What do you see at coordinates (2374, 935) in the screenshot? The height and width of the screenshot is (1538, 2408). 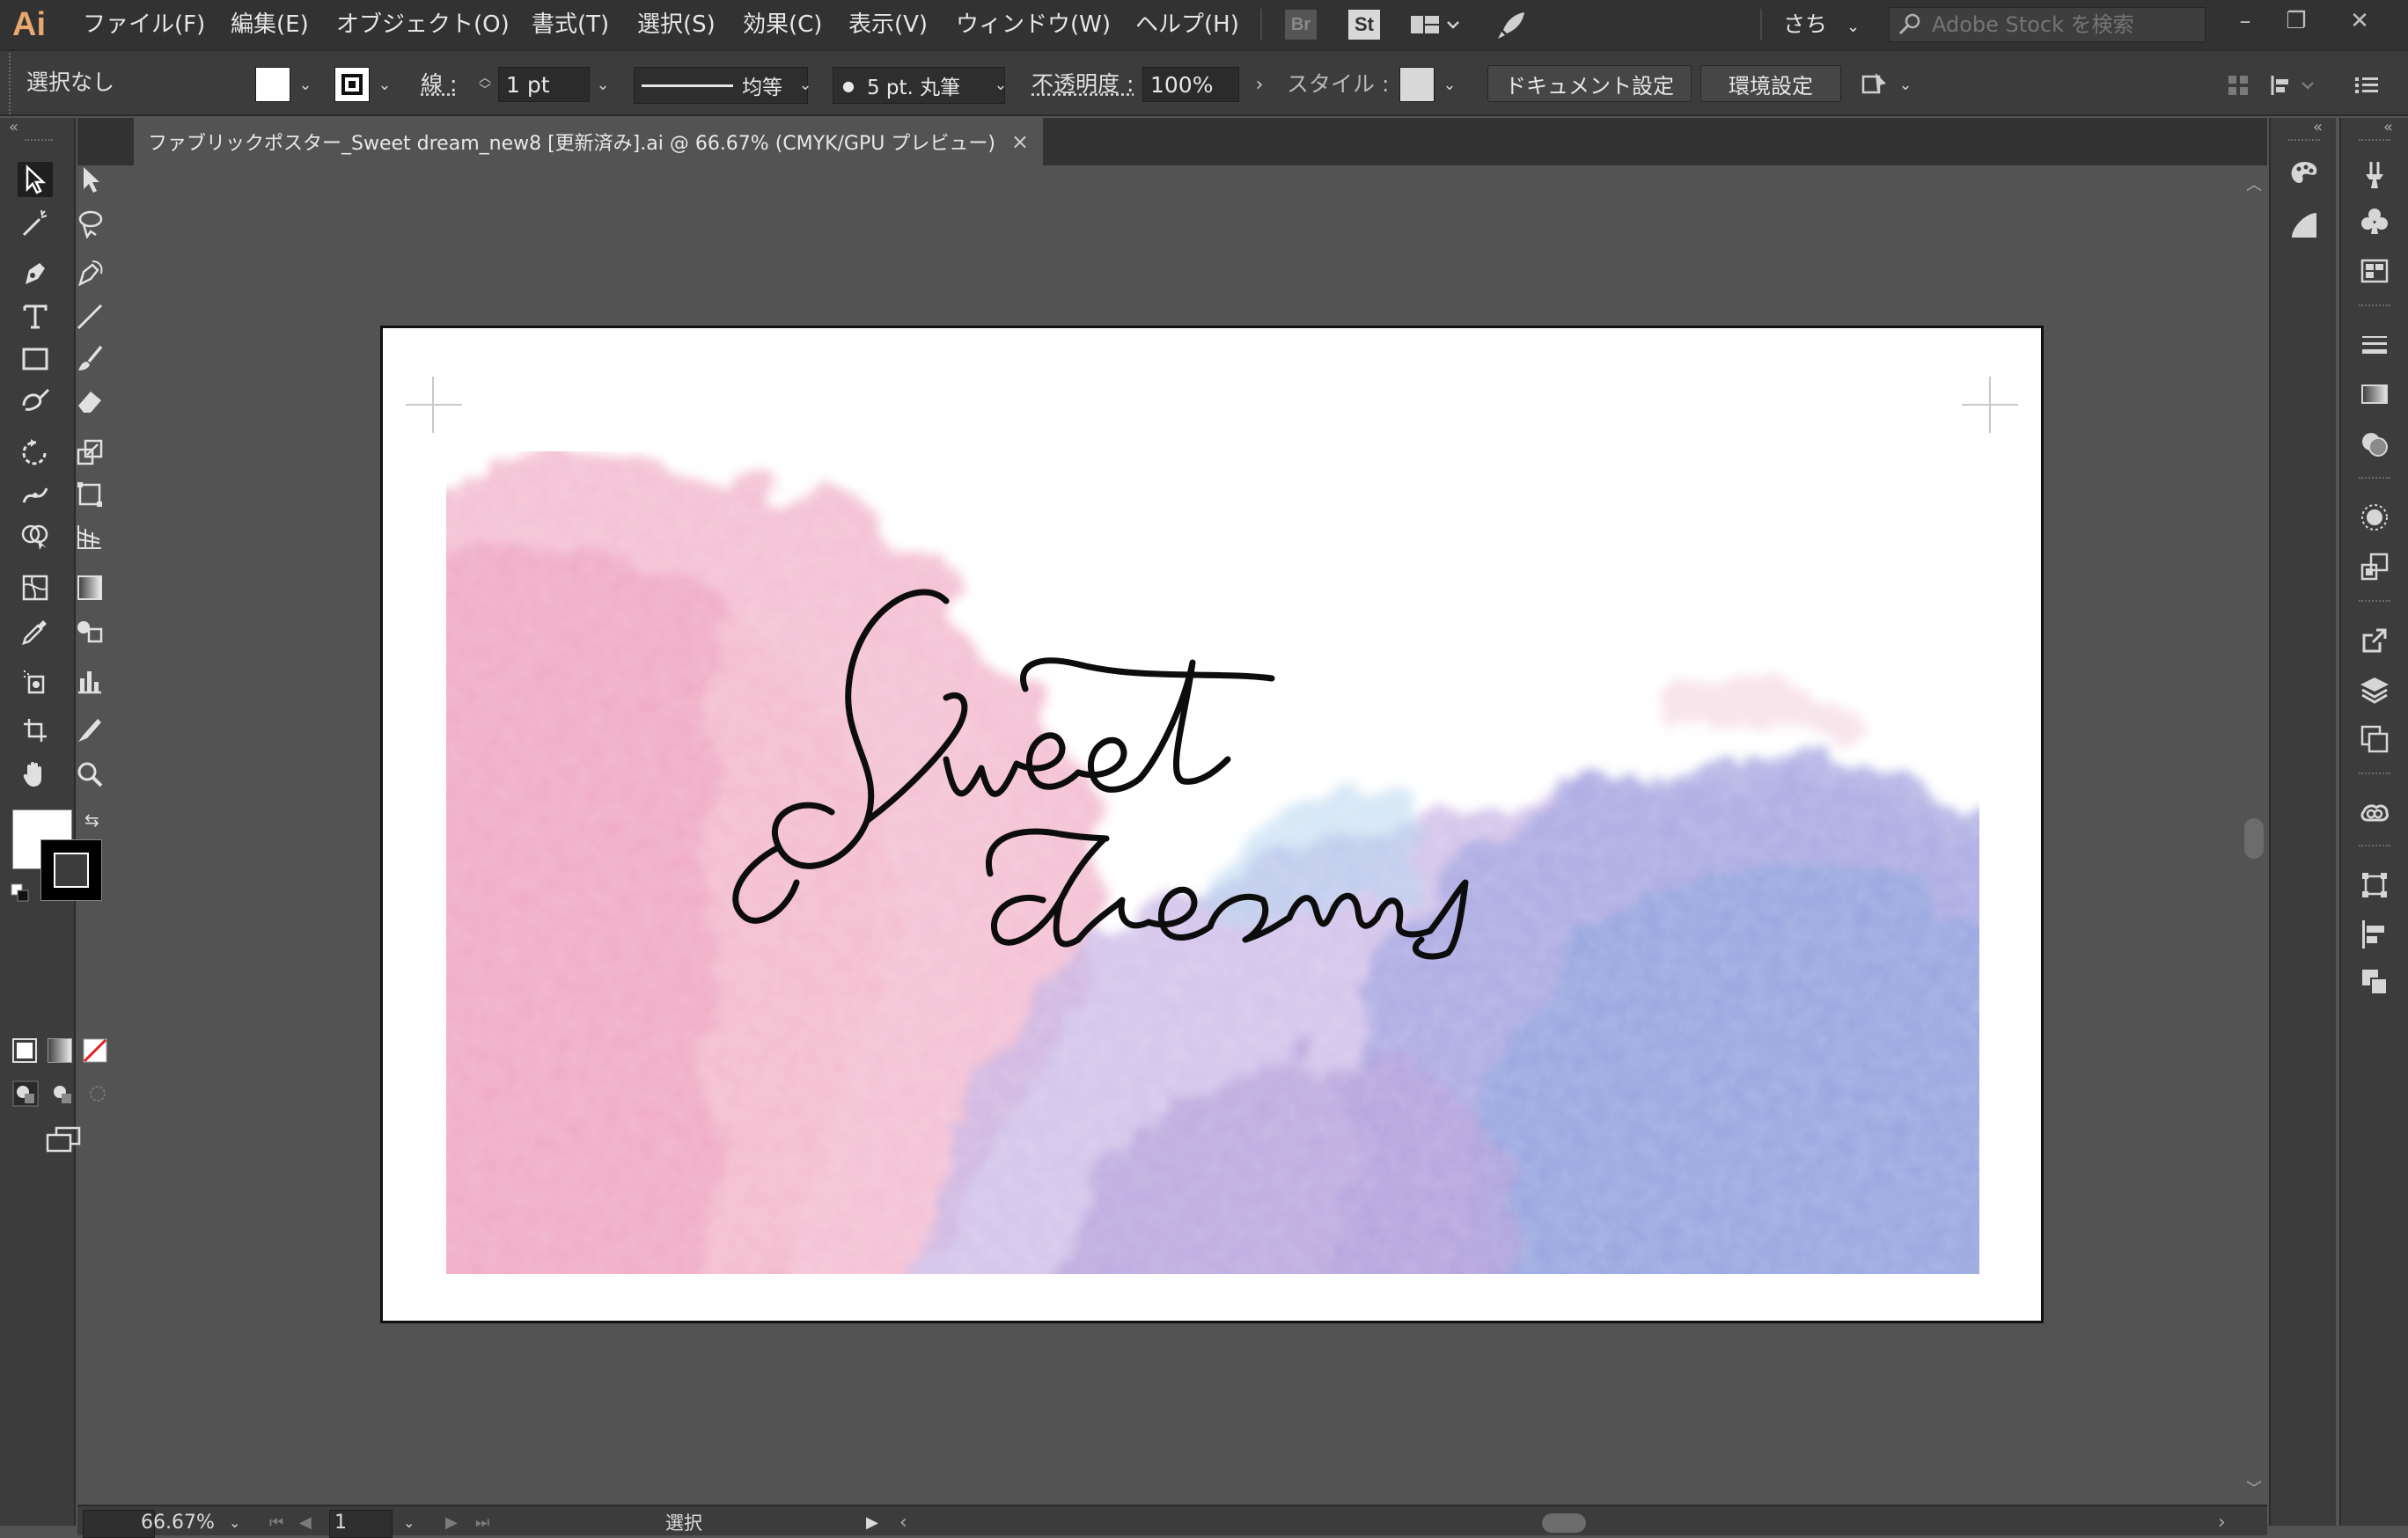 I see `align-panel-button` at bounding box center [2374, 935].